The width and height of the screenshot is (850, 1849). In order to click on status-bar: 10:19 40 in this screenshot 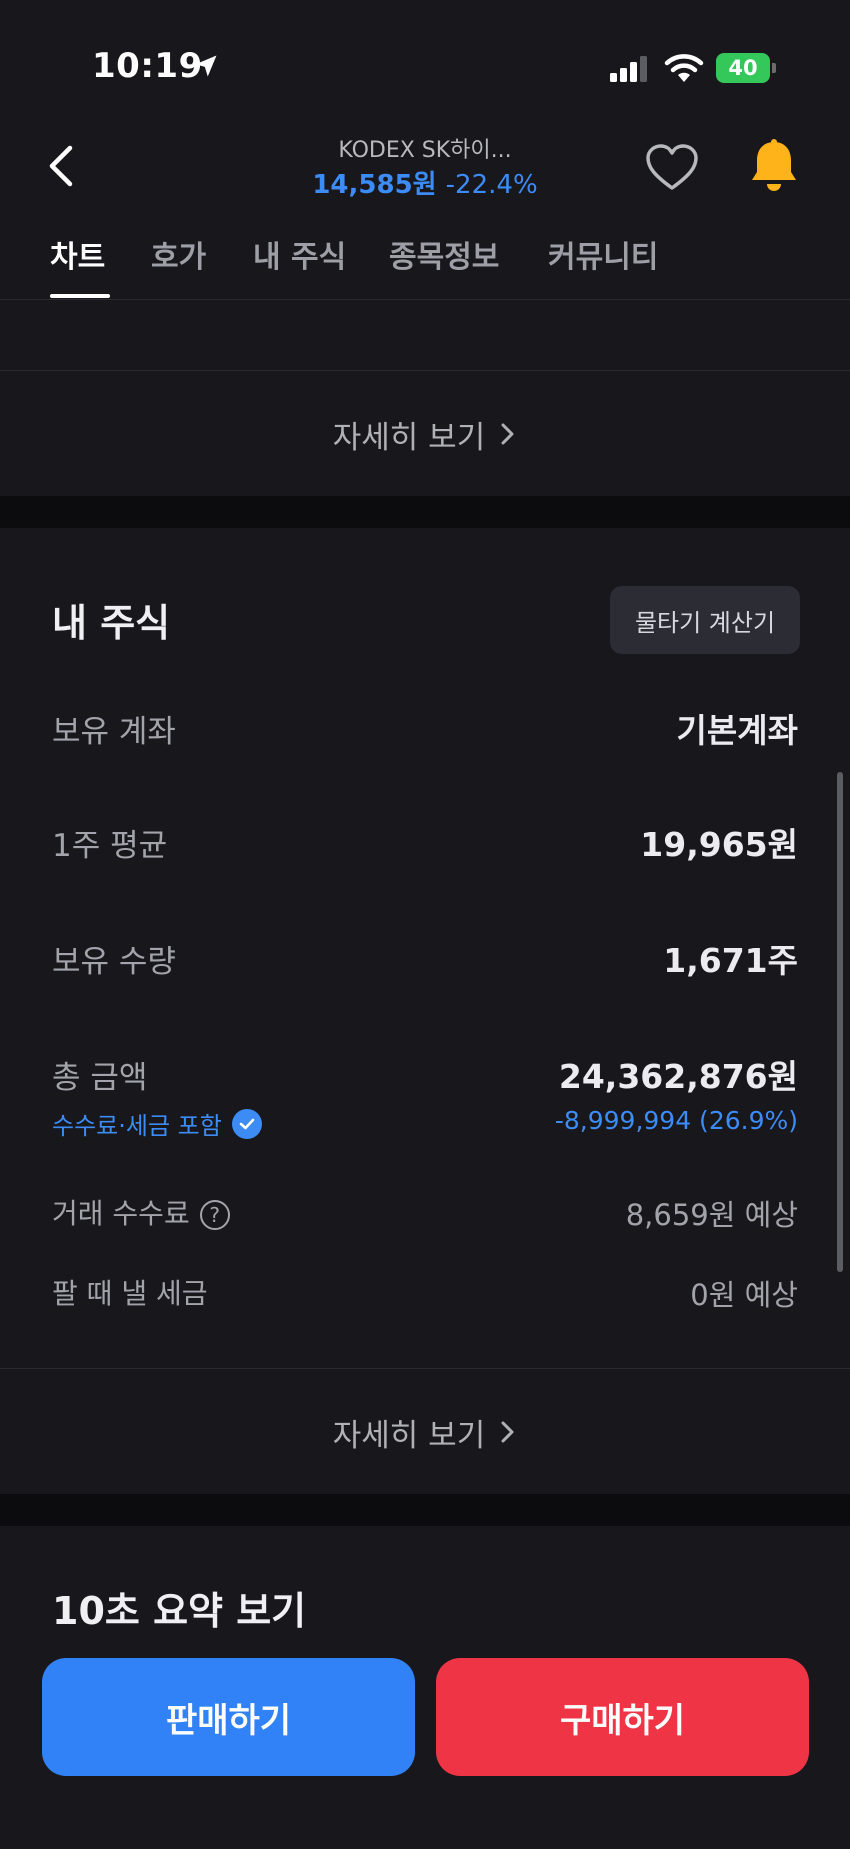, I will do `click(425, 60)`.